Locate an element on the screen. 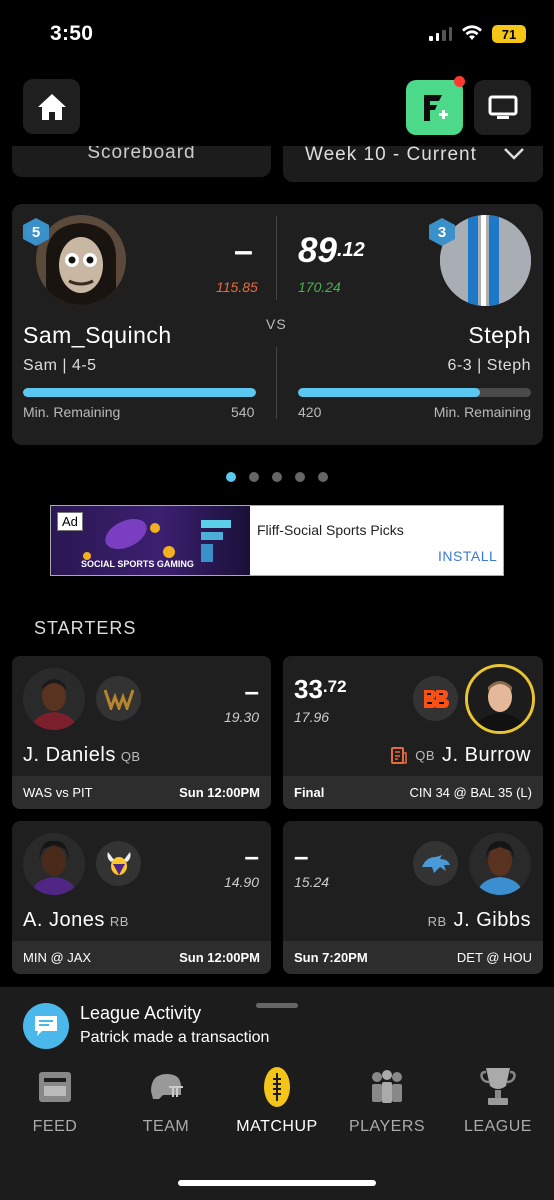  player-card-gibbs: – 15.24 RB J. Gibbs Sun 7:20PM DET @ HOU is located at coordinates (413, 897).